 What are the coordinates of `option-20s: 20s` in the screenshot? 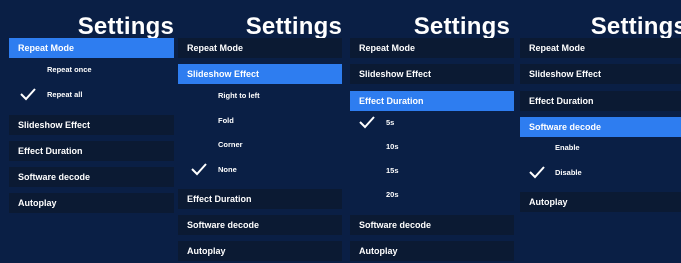 It's located at (392, 195).